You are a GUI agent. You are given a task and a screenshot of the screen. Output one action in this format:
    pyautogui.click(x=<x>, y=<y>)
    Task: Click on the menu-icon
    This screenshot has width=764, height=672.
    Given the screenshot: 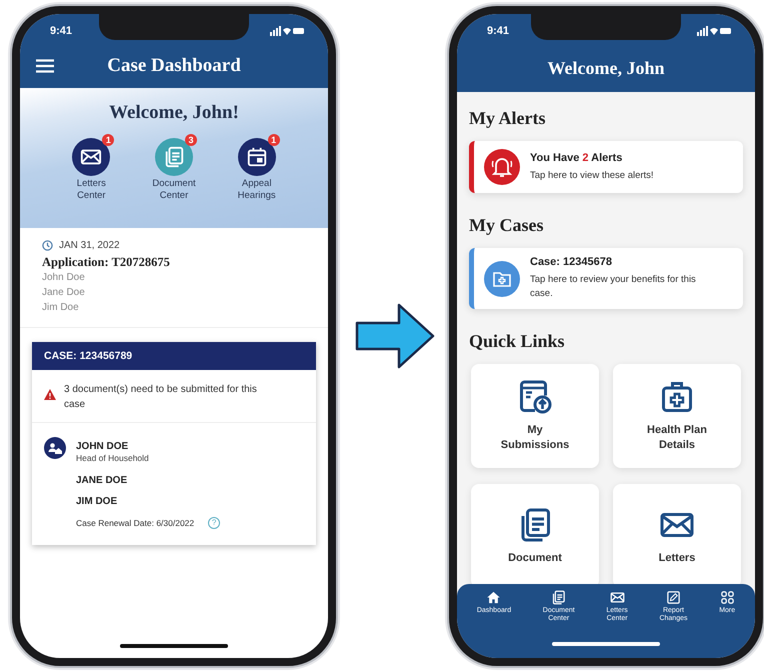 What is the action you would take?
    pyautogui.click(x=45, y=66)
    